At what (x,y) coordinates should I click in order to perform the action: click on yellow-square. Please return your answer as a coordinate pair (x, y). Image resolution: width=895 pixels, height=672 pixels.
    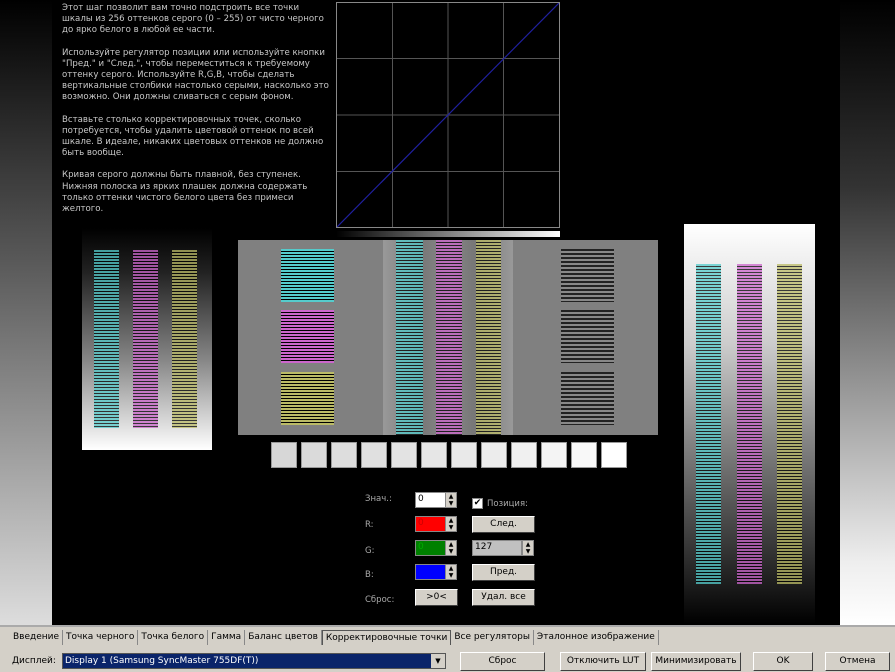
    Looking at the image, I should click on (307, 398).